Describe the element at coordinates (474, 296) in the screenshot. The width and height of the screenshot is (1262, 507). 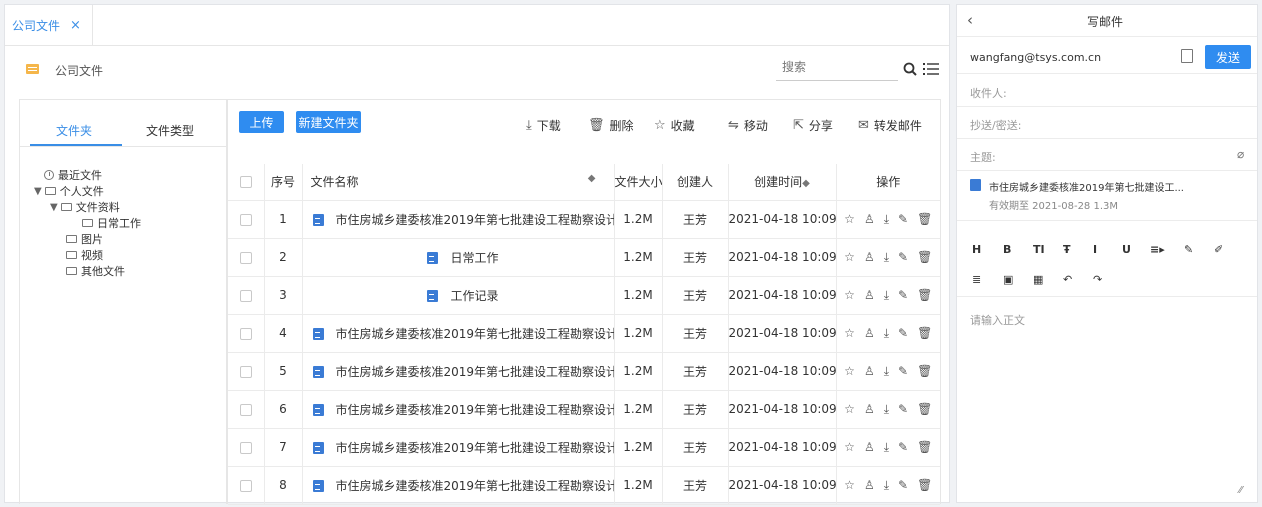
I see `row-name: 工作记录` at that location.